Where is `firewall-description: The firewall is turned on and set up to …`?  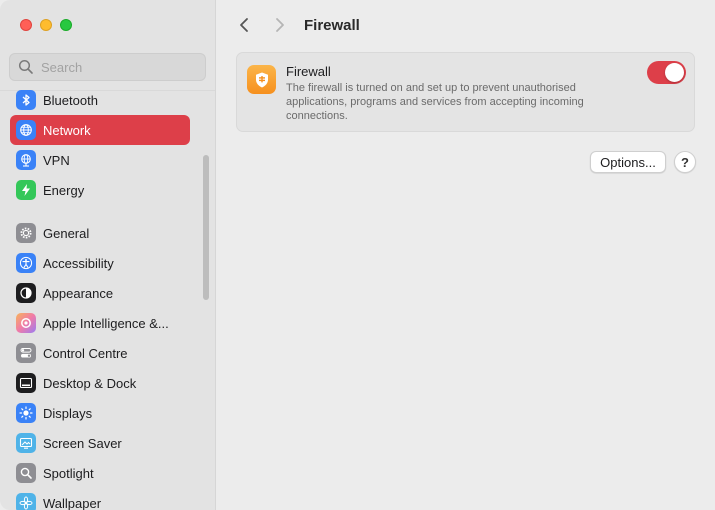
firewall-description: The firewall is turned on and set up to … is located at coordinates (435, 102).